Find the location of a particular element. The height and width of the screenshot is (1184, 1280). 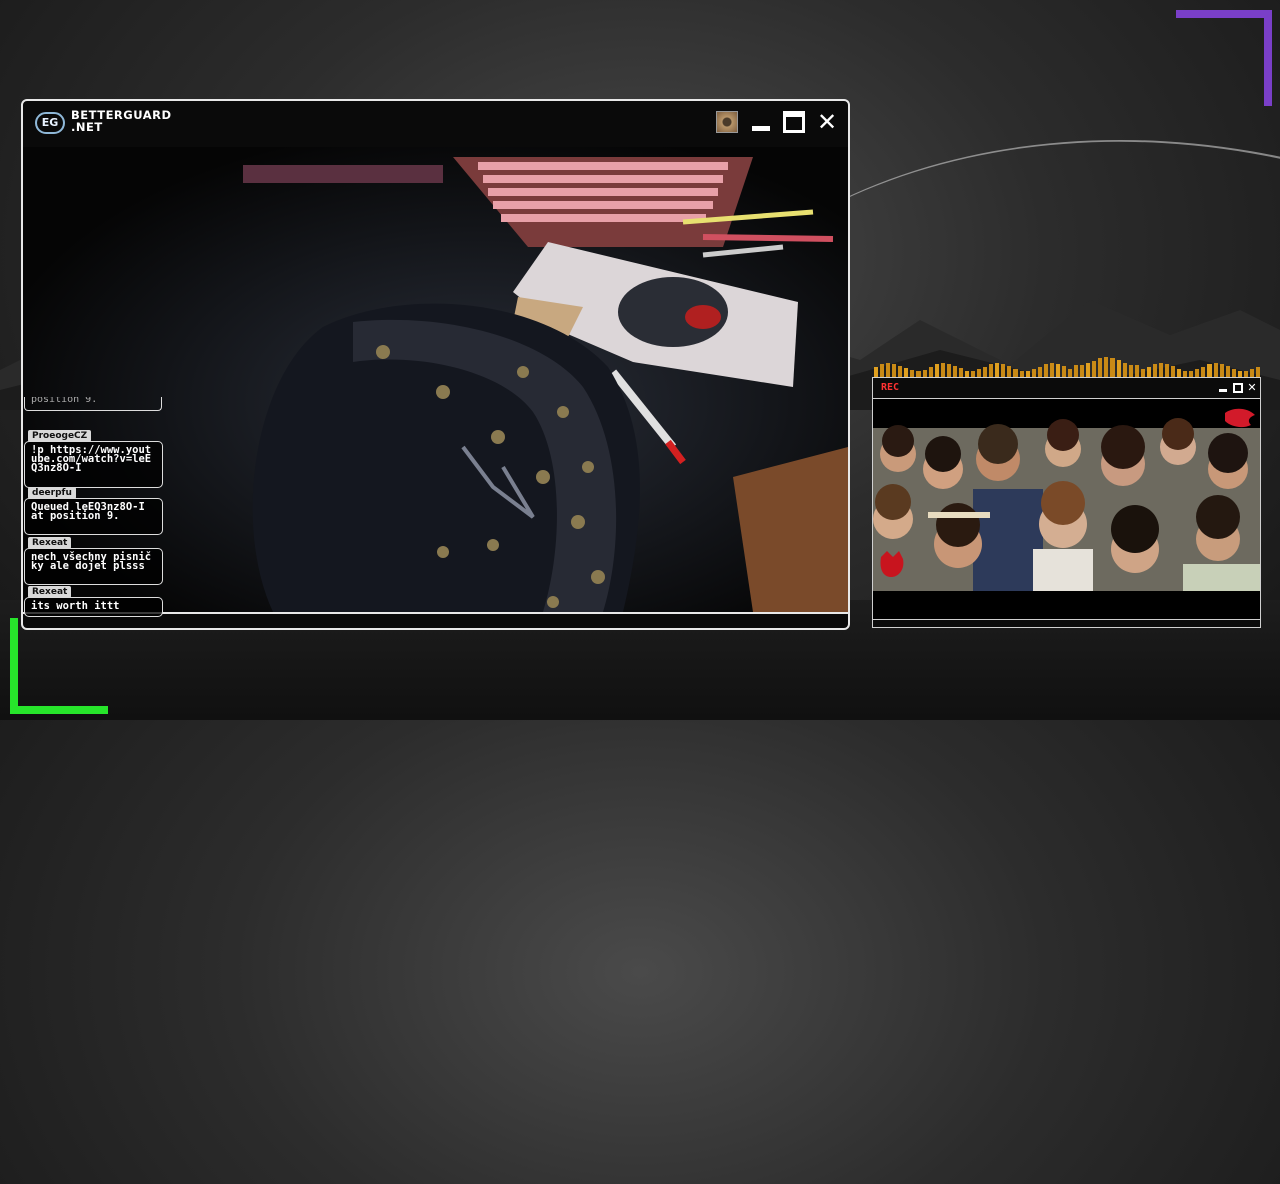

side-maximize-button is located at coordinates (1238, 388).